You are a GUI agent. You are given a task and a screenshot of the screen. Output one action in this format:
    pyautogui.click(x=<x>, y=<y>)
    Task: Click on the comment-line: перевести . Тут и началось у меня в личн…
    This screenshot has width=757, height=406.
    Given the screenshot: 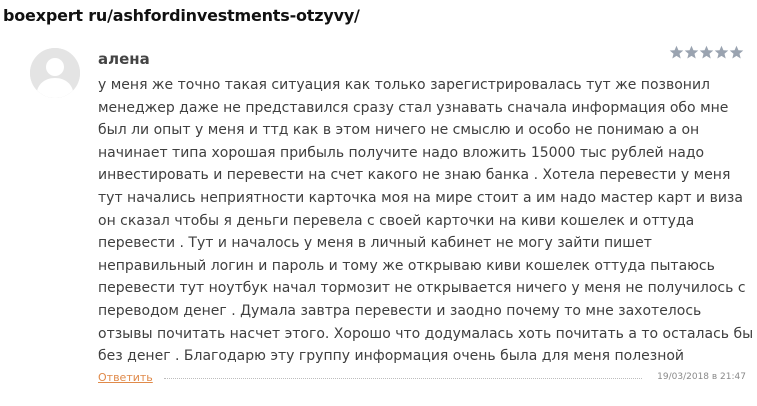 What is the action you would take?
    pyautogui.click(x=375, y=243)
    